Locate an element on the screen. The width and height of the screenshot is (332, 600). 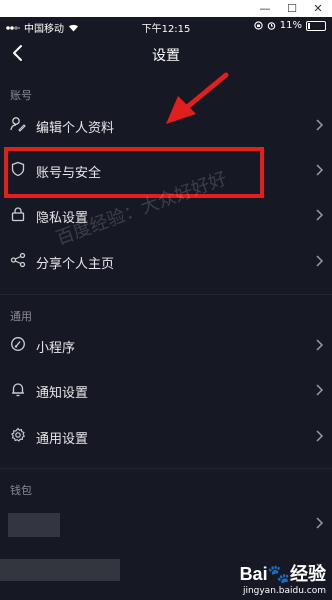
settings-row-label: 编辑个人资料 is located at coordinates (75, 128).